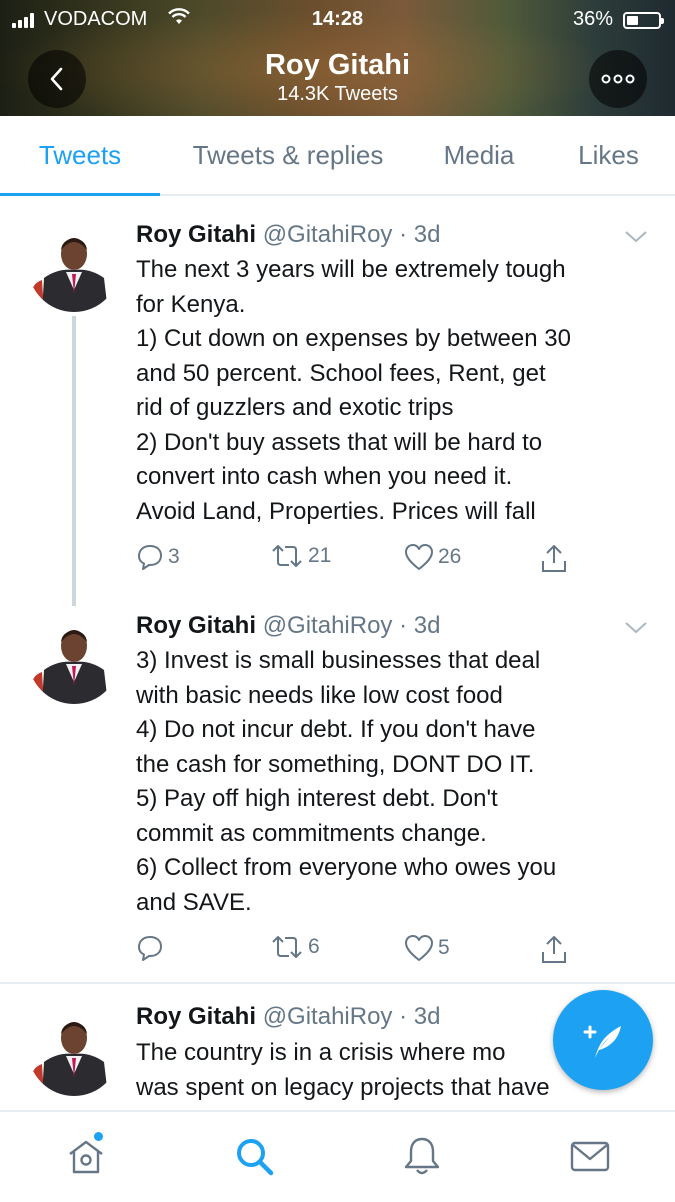 Image resolution: width=675 pixels, height=1202 pixels. I want to click on nav-home, so click(86, 1157).